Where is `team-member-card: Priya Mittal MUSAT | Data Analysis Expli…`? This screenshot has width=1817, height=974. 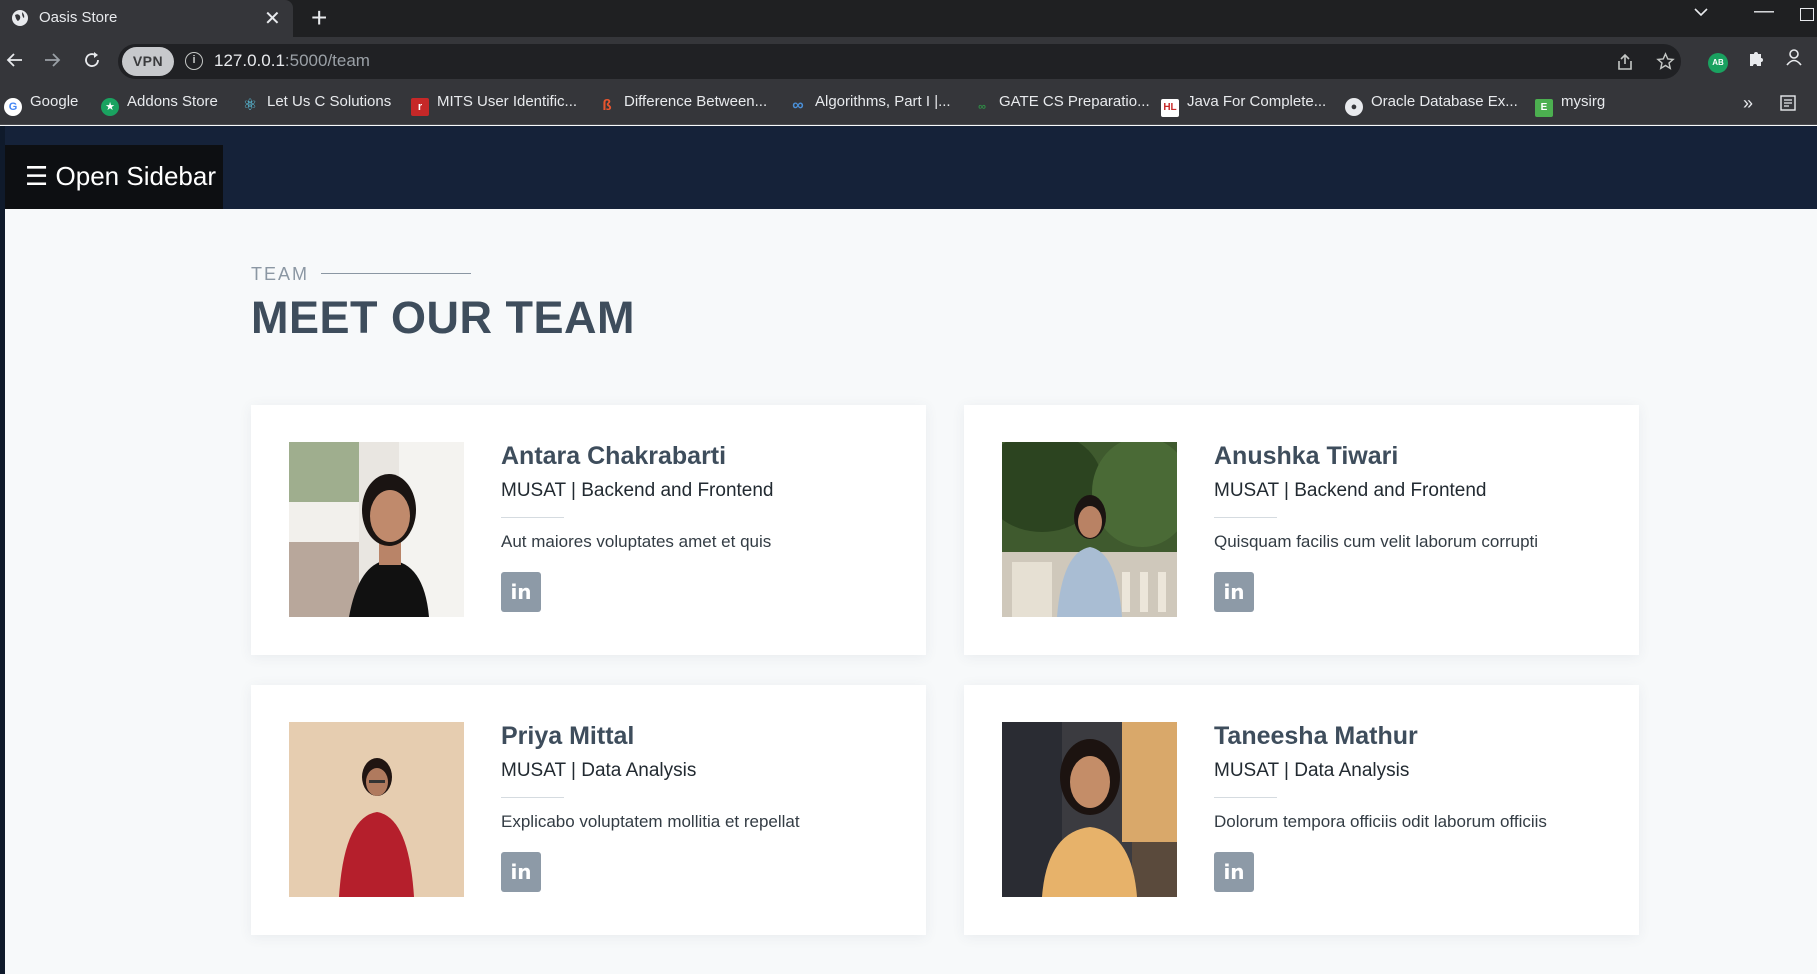 team-member-card: Priya Mittal MUSAT | Data Analysis Expli… is located at coordinates (588, 810).